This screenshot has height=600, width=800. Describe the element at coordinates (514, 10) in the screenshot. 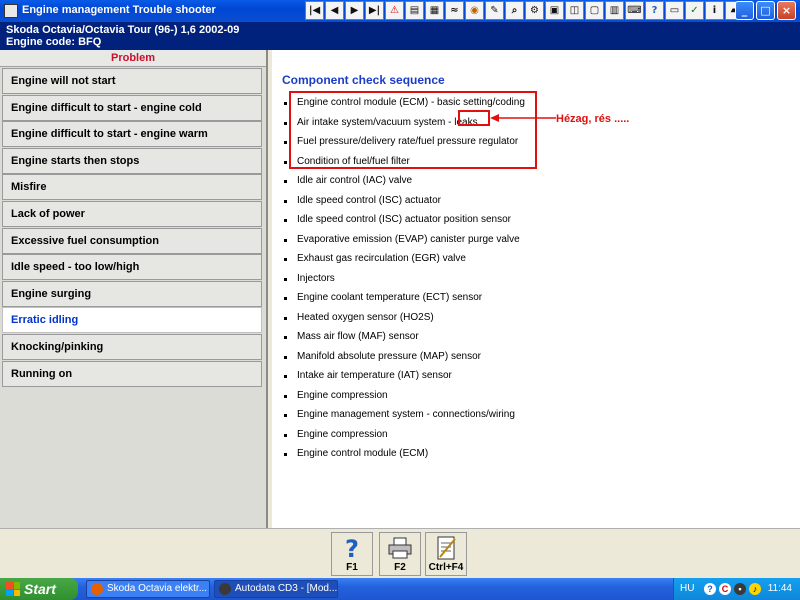

I see `search-button: ⌕` at that location.